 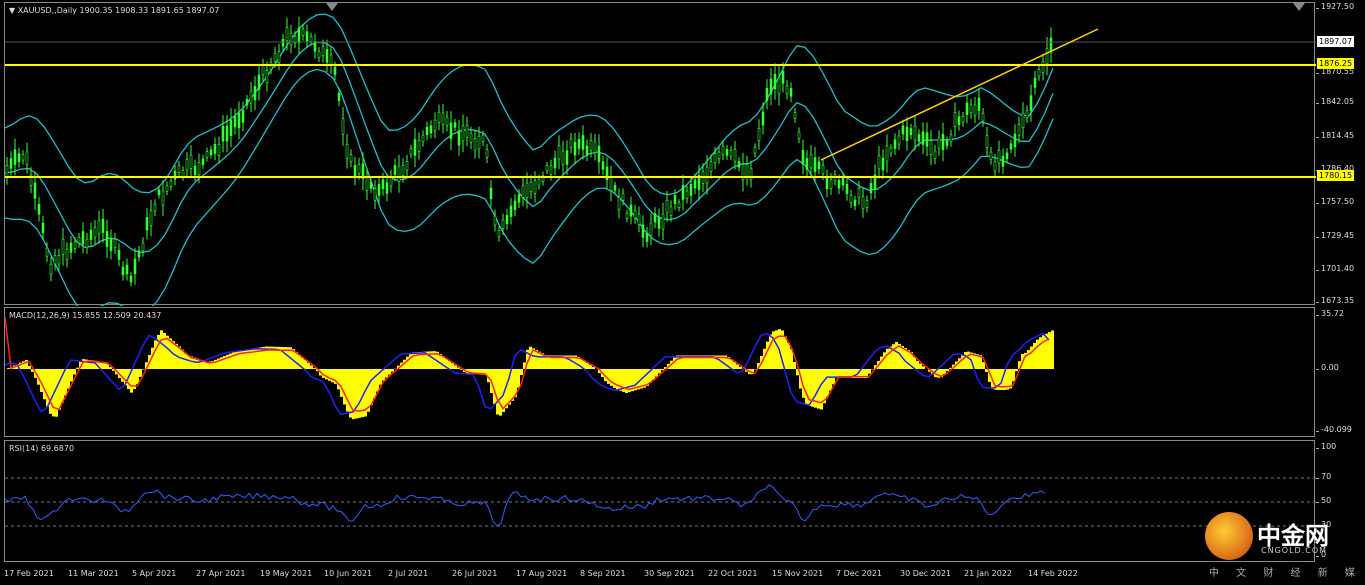 What do you see at coordinates (1340, 372) in the screenshot?
I see `macd-scale: 35.72 0.00 -40.099` at bounding box center [1340, 372].